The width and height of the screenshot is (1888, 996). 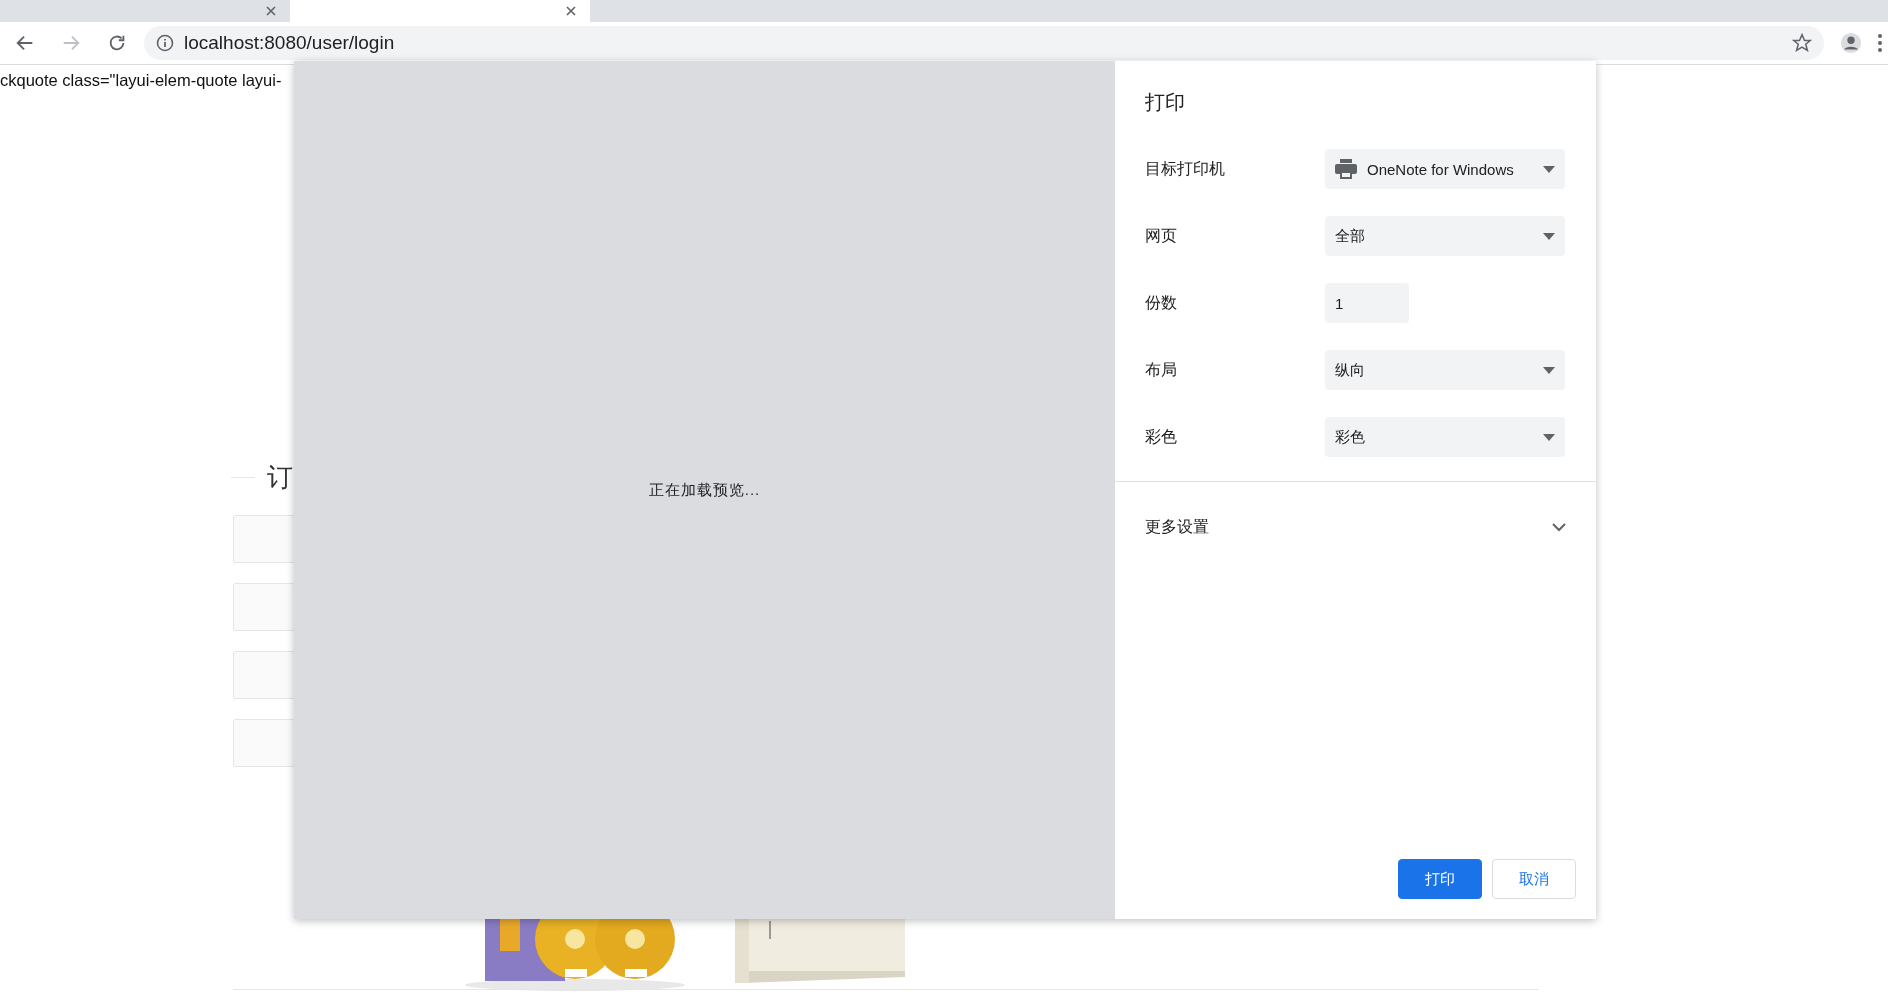 What do you see at coordinates (1445, 370) in the screenshot?
I see `setting-dropdown: 纵向` at bounding box center [1445, 370].